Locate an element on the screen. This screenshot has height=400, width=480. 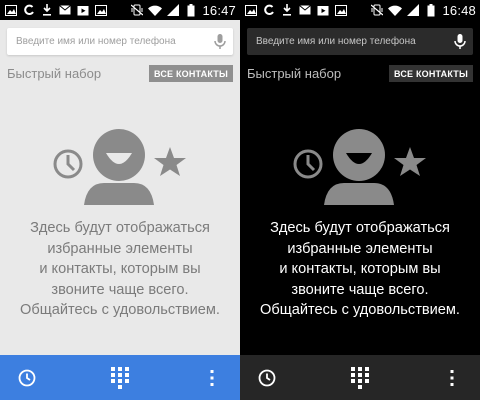
status-time: 16:47 is located at coordinates (219, 10).